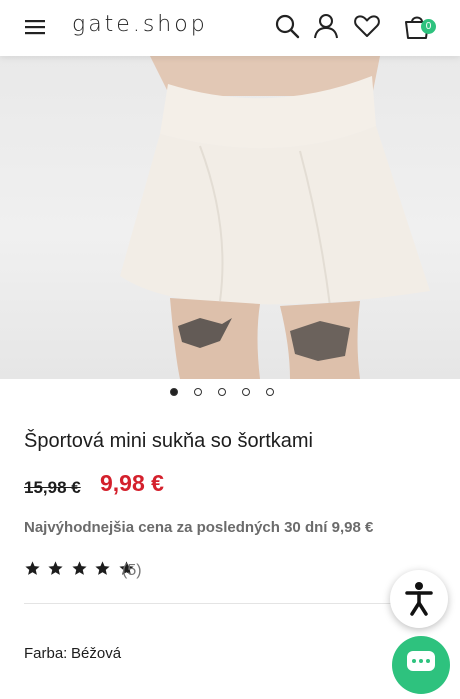 The image size is (460, 699). What do you see at coordinates (428, 26) in the screenshot?
I see `cart-count-badge: 0` at bounding box center [428, 26].